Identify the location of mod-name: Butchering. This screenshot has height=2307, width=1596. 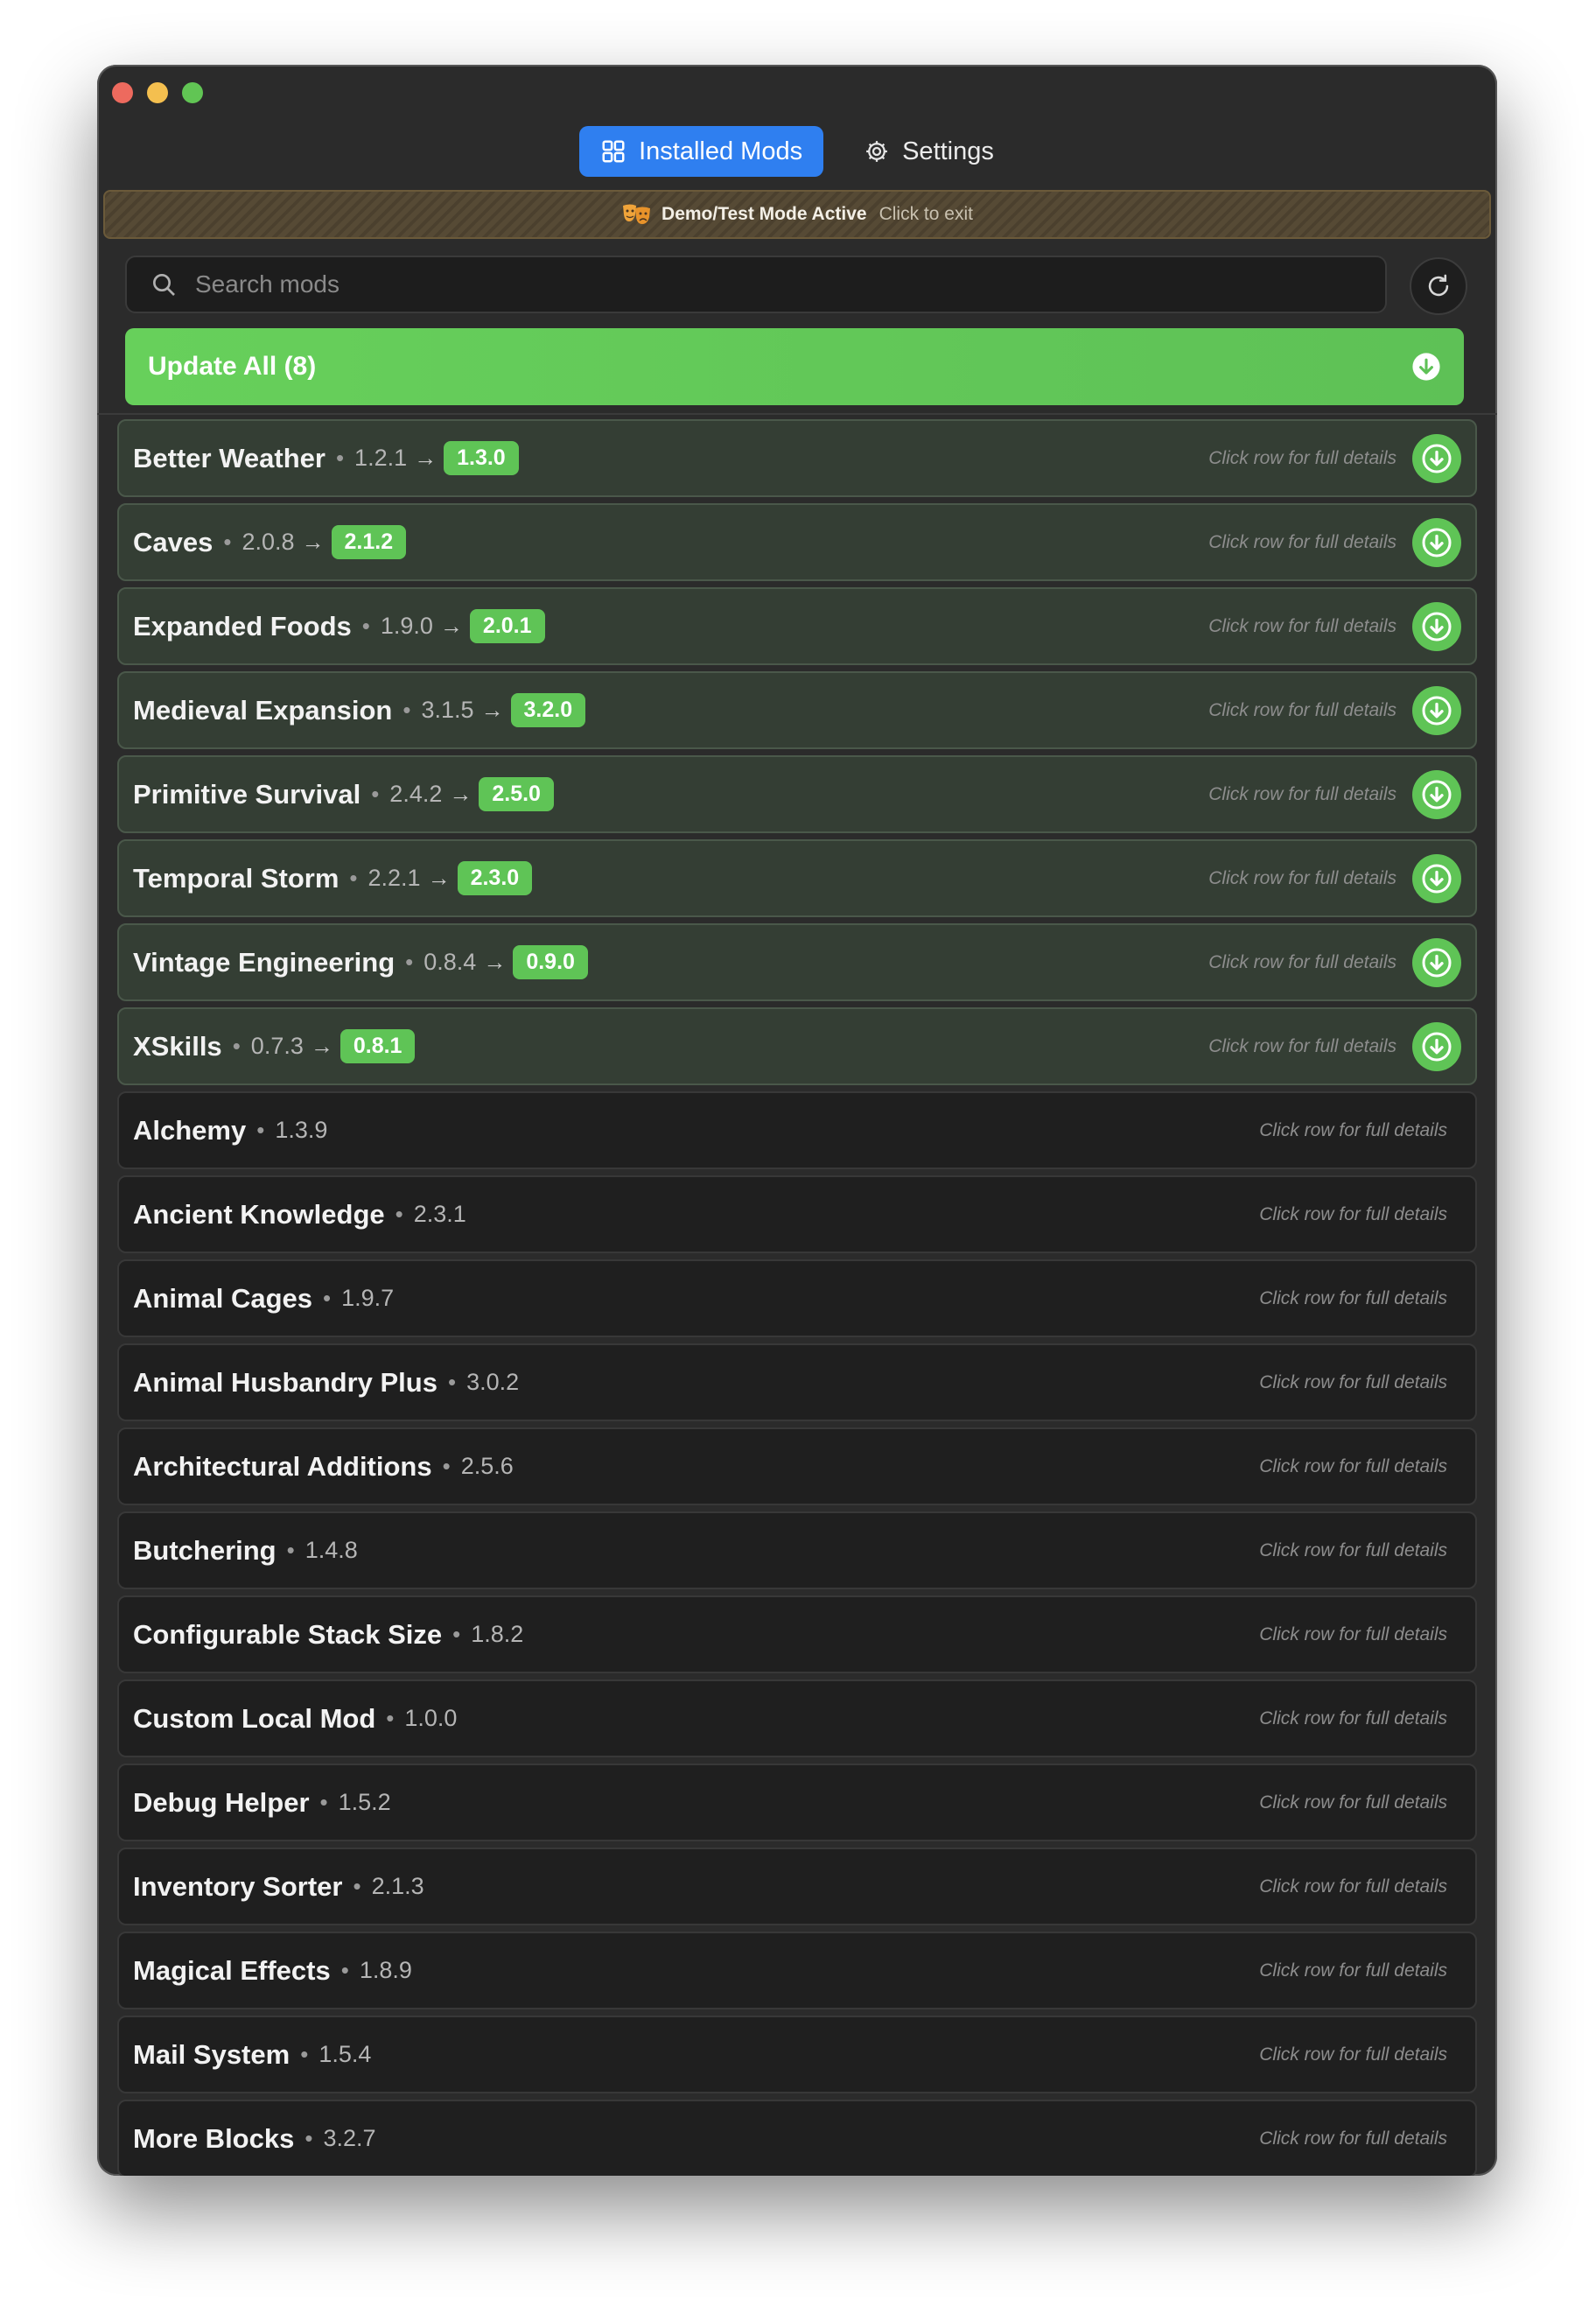
(204, 1550).